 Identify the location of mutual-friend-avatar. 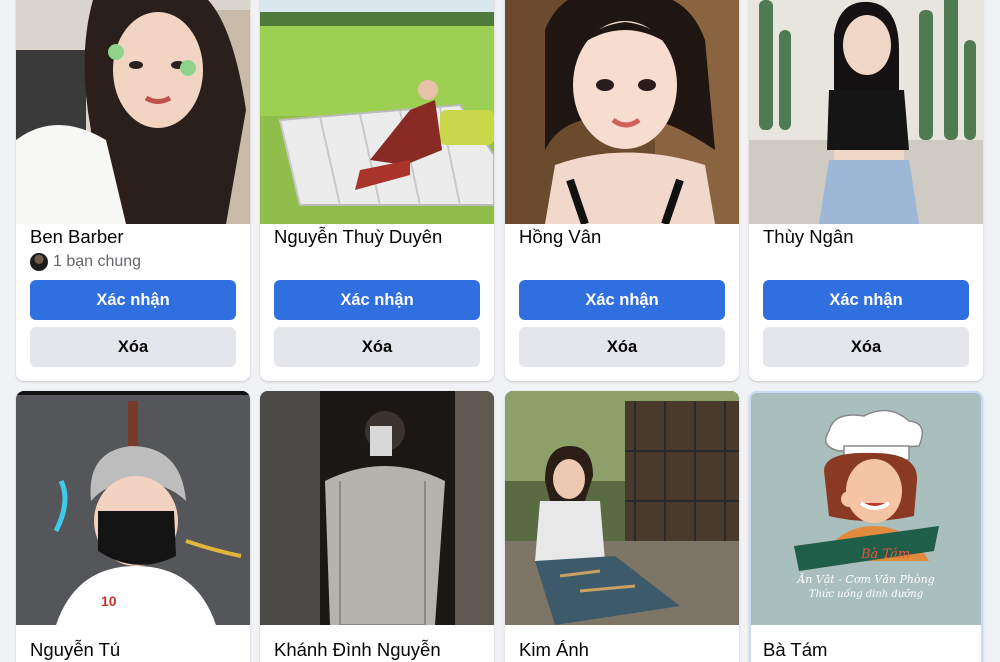
(39, 262).